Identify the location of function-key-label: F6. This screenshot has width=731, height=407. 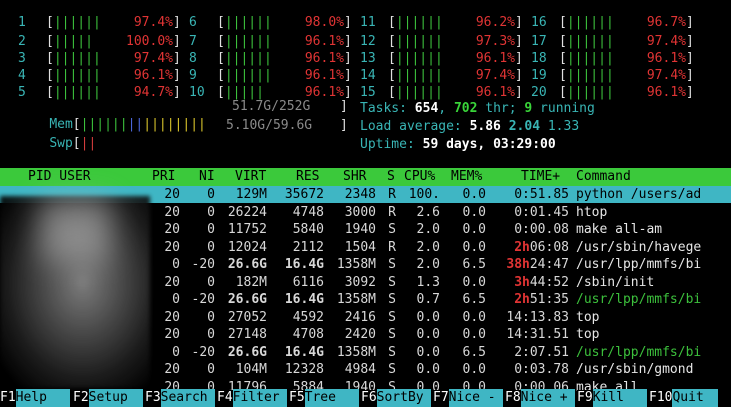
(369, 397).